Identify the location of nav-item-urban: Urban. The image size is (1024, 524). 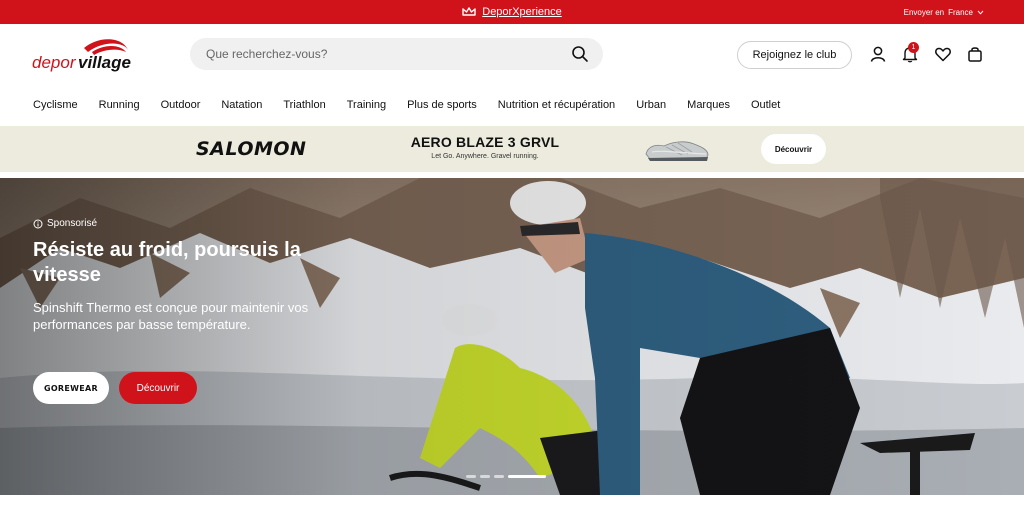
(651, 105).